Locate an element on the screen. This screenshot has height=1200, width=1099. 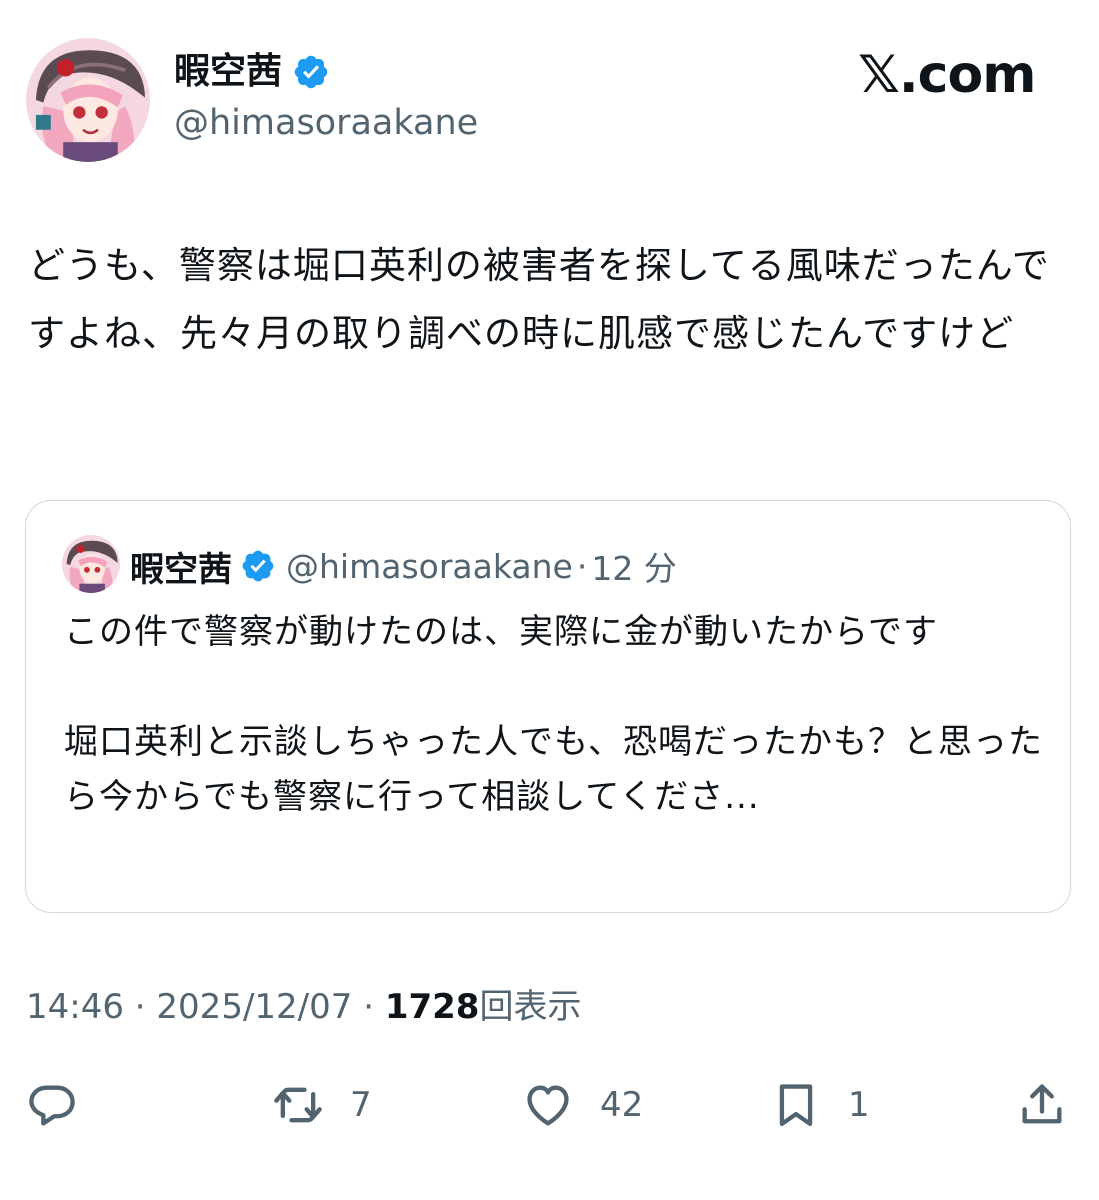
x-com-logo: 𝕏.com is located at coordinates (947, 75).